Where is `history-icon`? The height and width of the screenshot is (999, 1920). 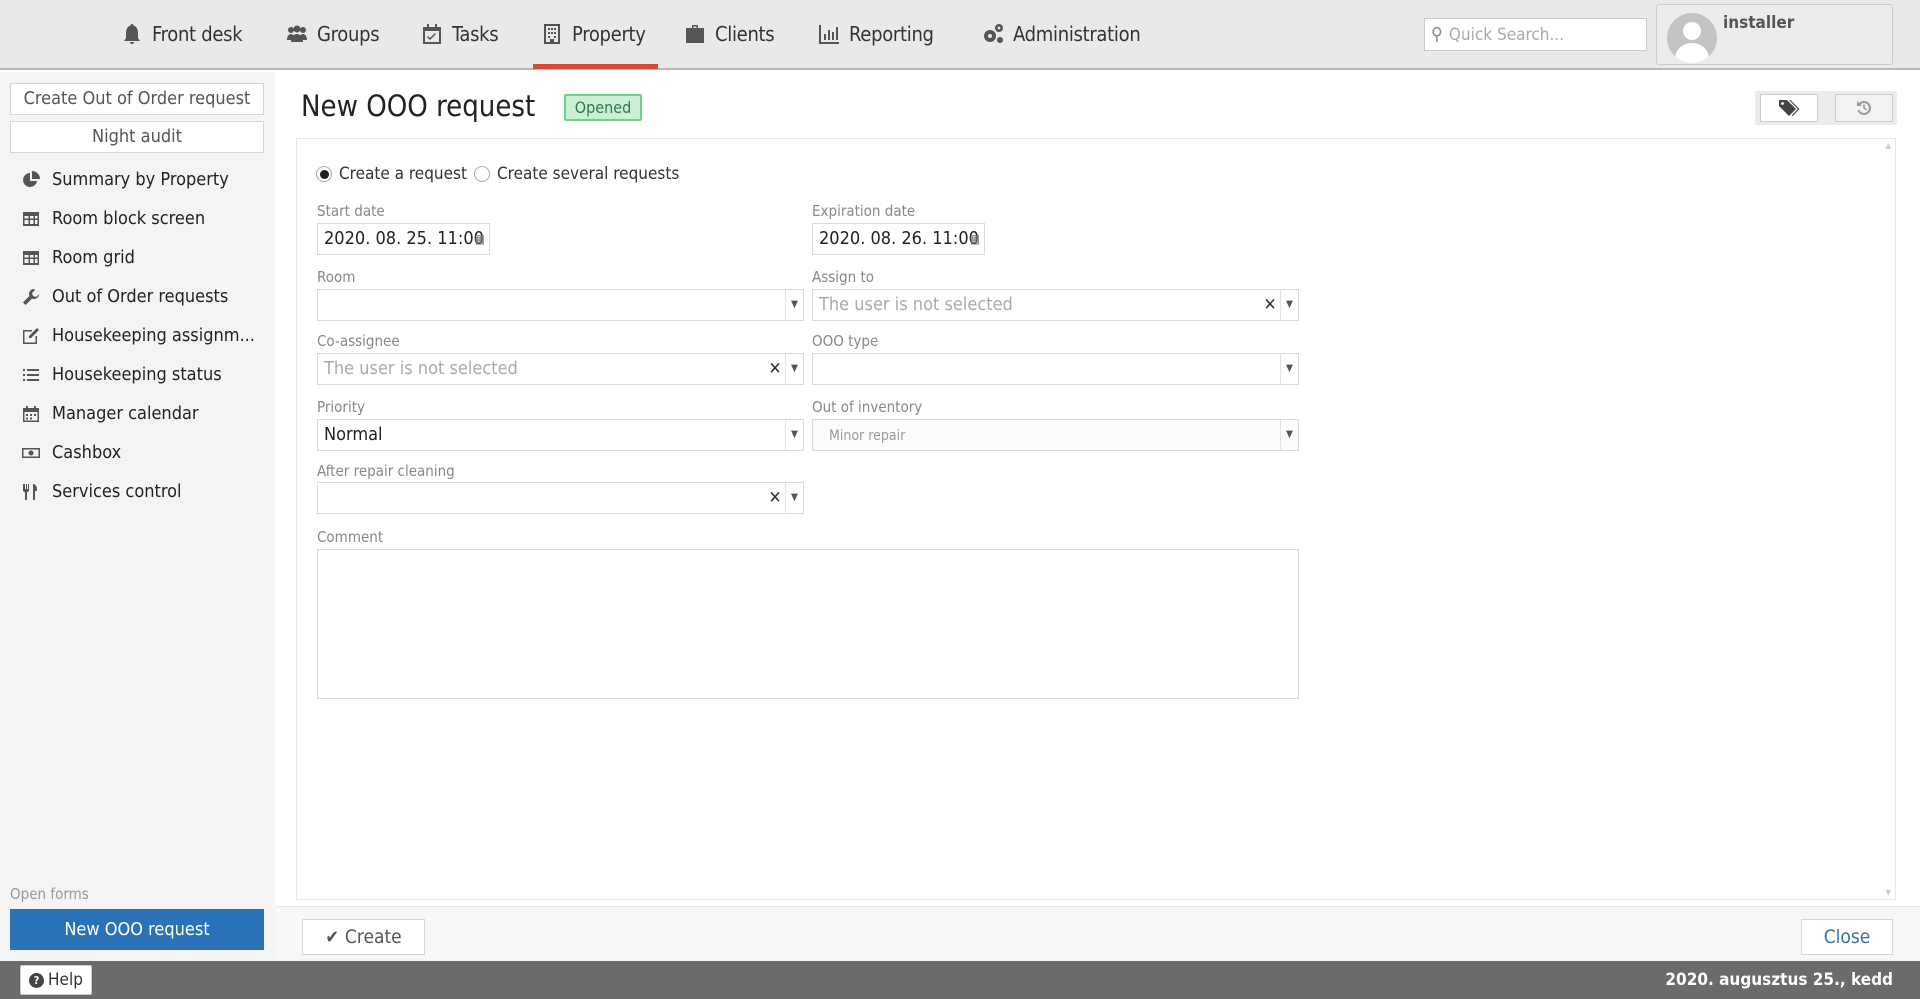
history-icon is located at coordinates (1864, 107).